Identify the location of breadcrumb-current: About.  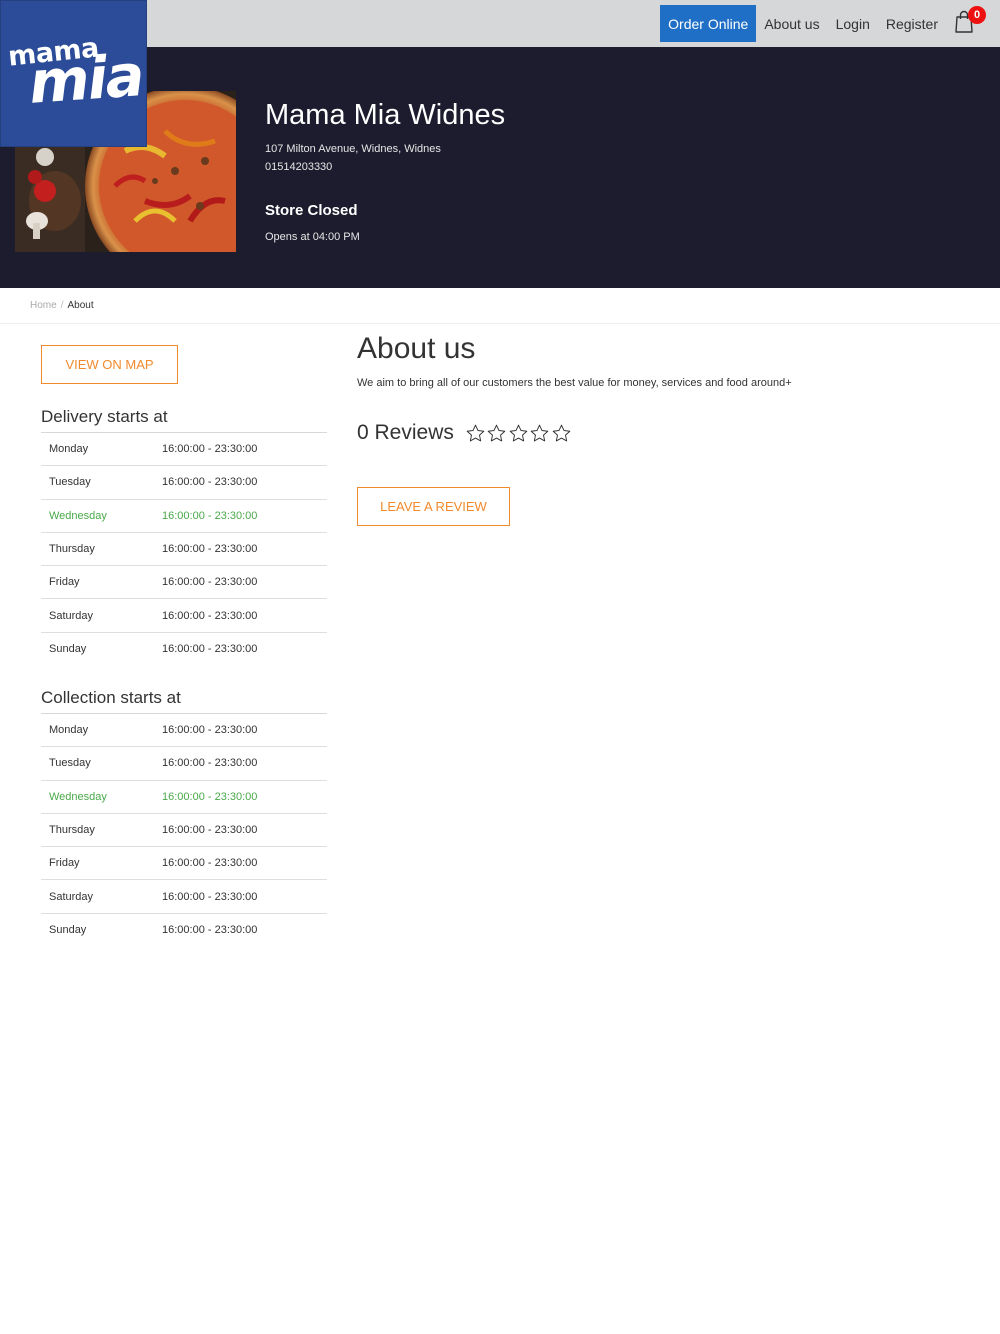
(80, 305).